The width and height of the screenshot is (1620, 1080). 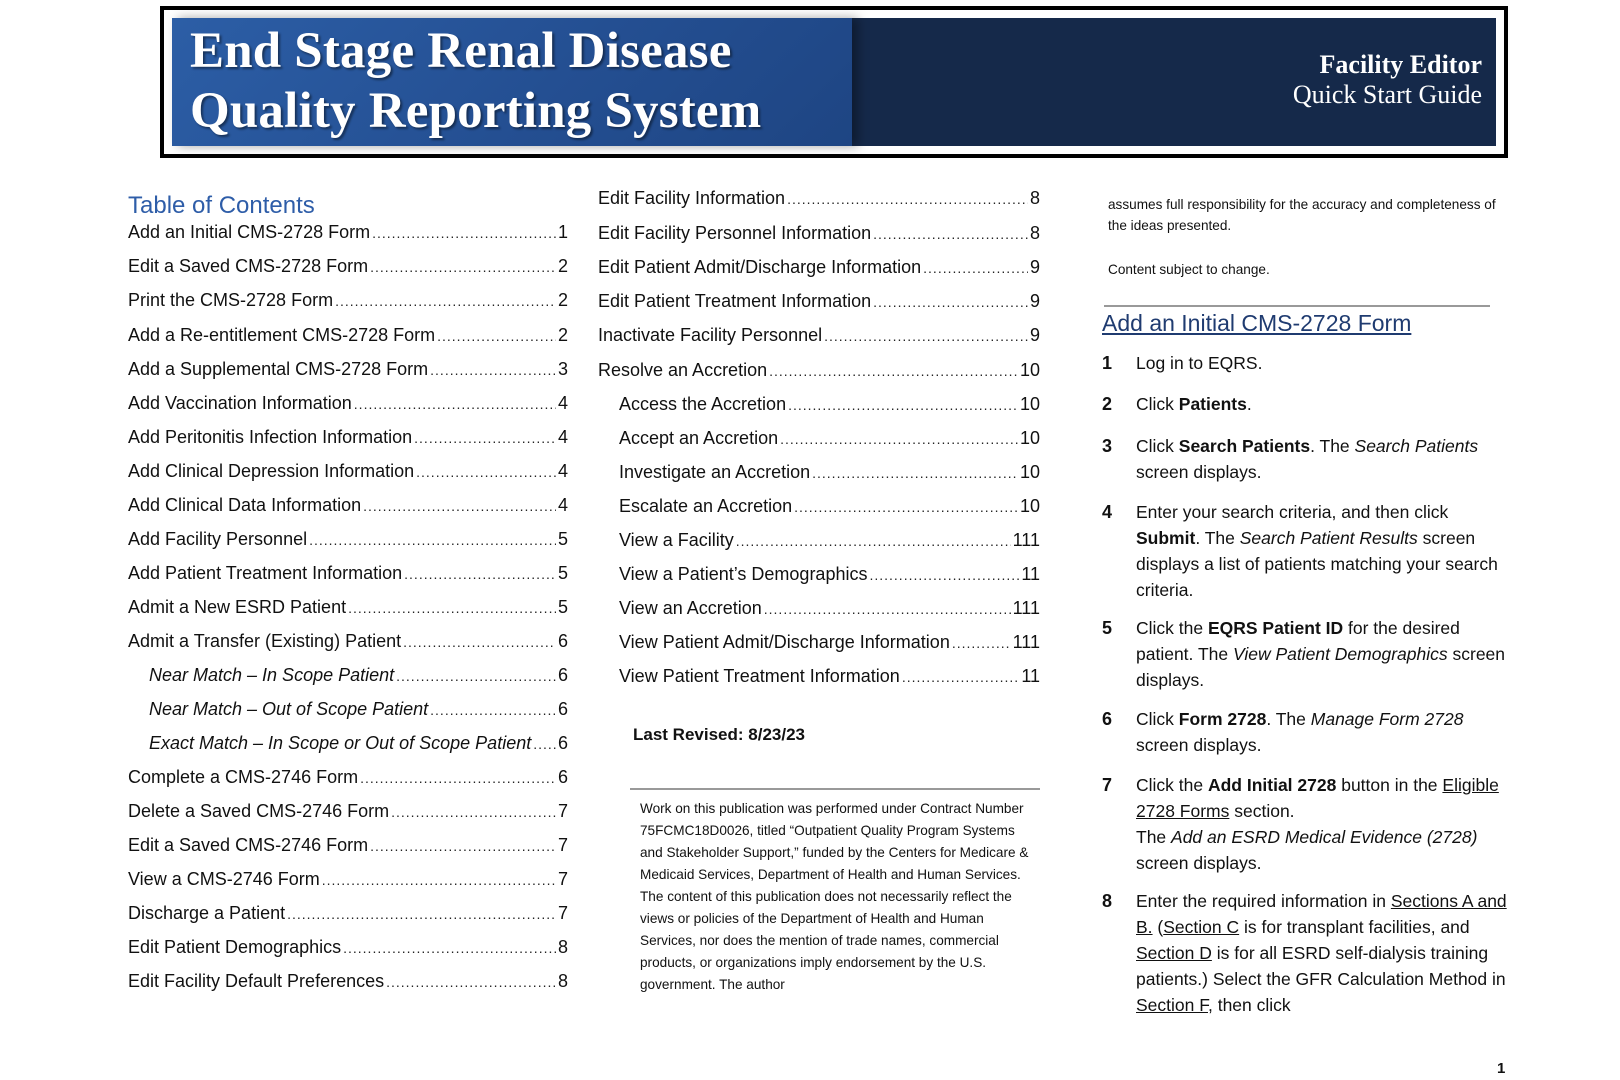 I want to click on step-text-part: . The, so click(x=1288, y=719).